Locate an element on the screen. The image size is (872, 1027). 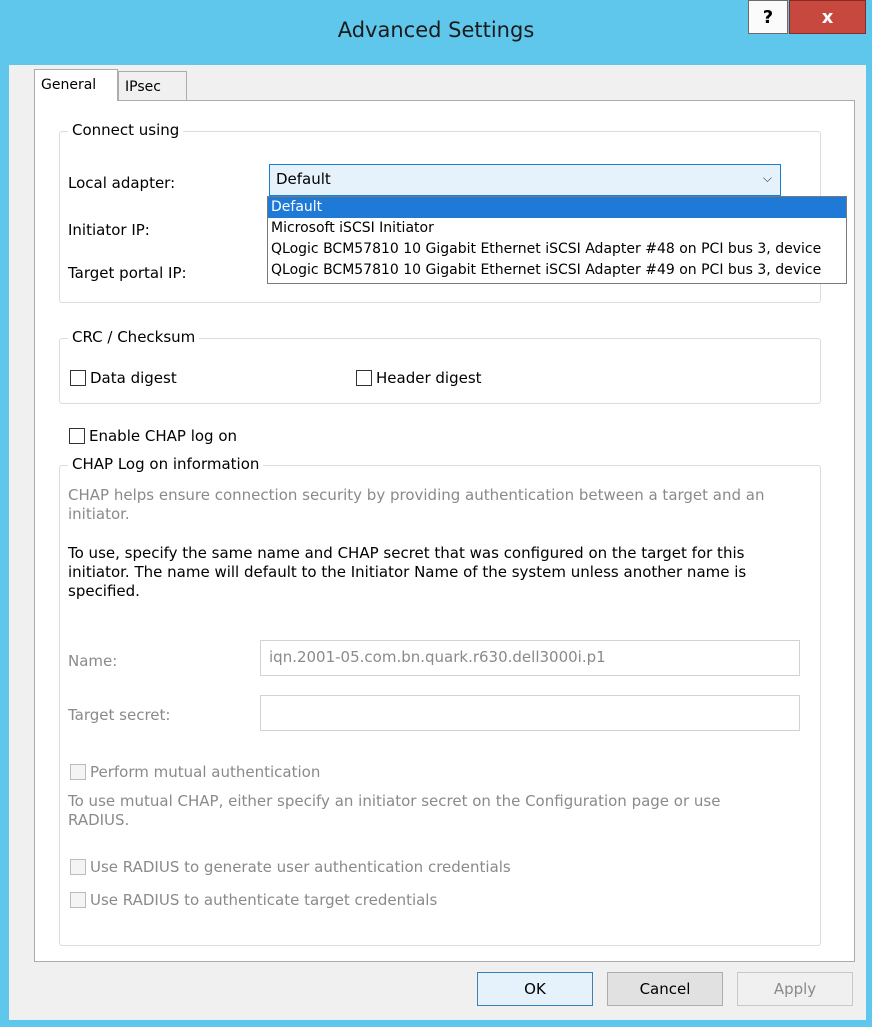
help-icon: ? is located at coordinates (768, 17).